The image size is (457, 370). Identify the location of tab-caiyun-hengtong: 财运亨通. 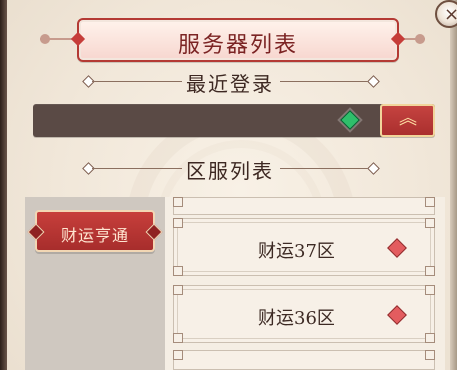
(95, 231).